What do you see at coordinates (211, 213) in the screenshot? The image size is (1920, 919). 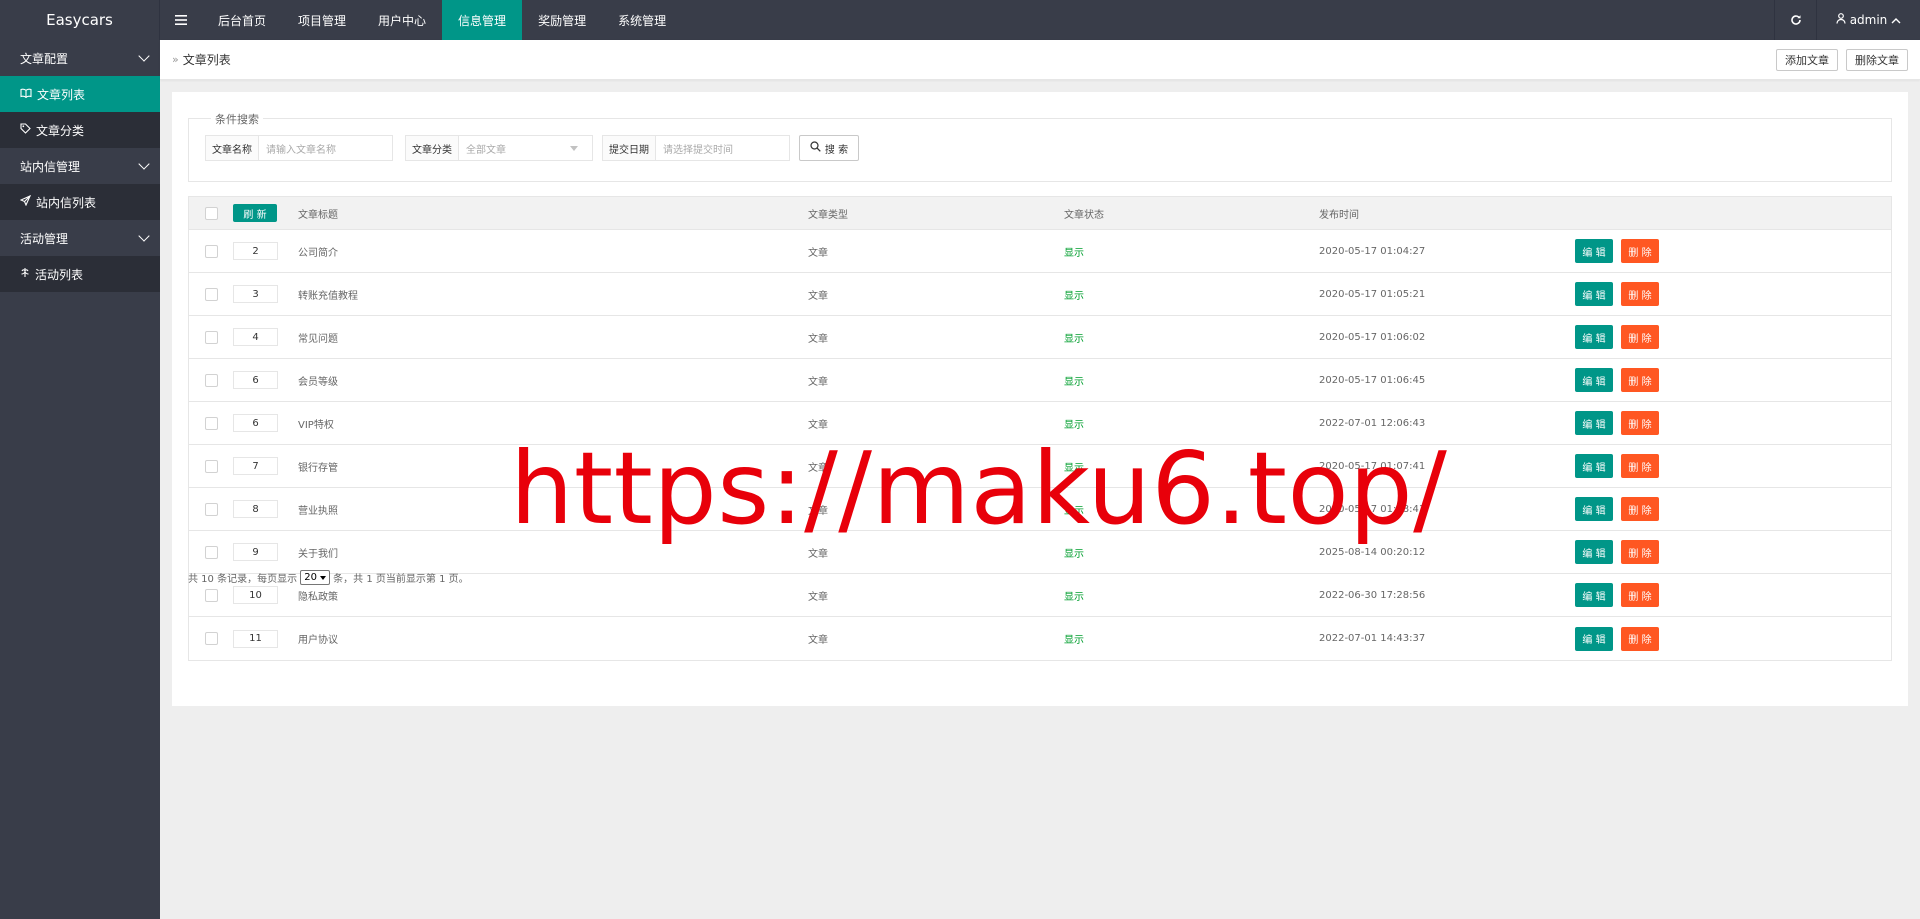 I see `select-all-checkbox` at bounding box center [211, 213].